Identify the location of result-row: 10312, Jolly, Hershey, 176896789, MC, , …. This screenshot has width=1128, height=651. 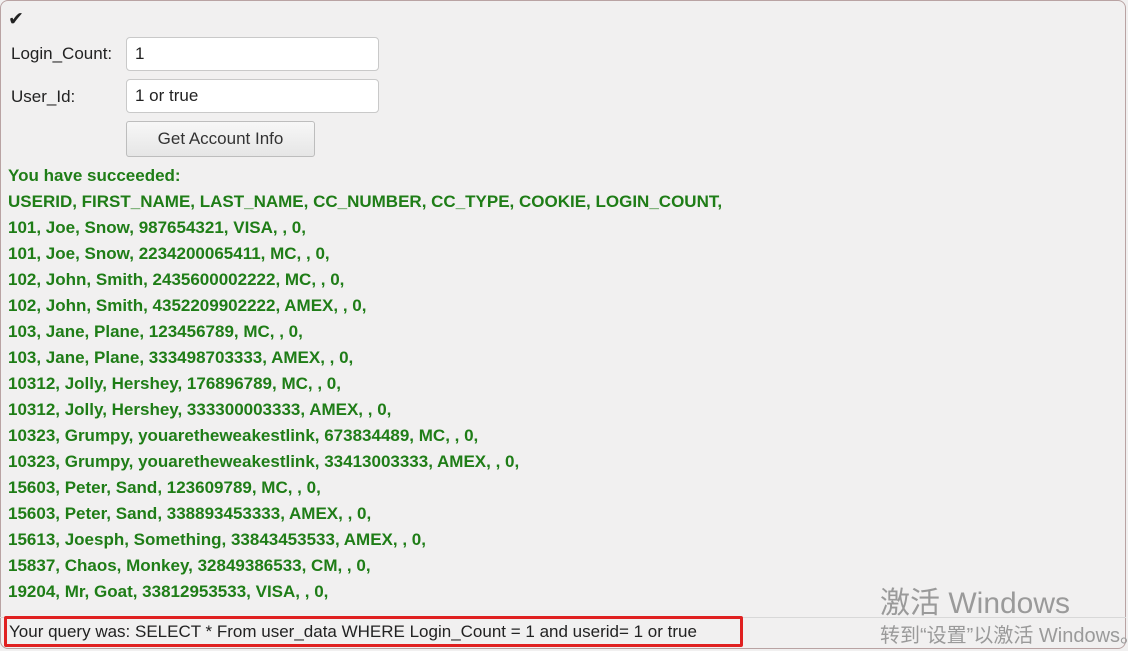
(174, 383).